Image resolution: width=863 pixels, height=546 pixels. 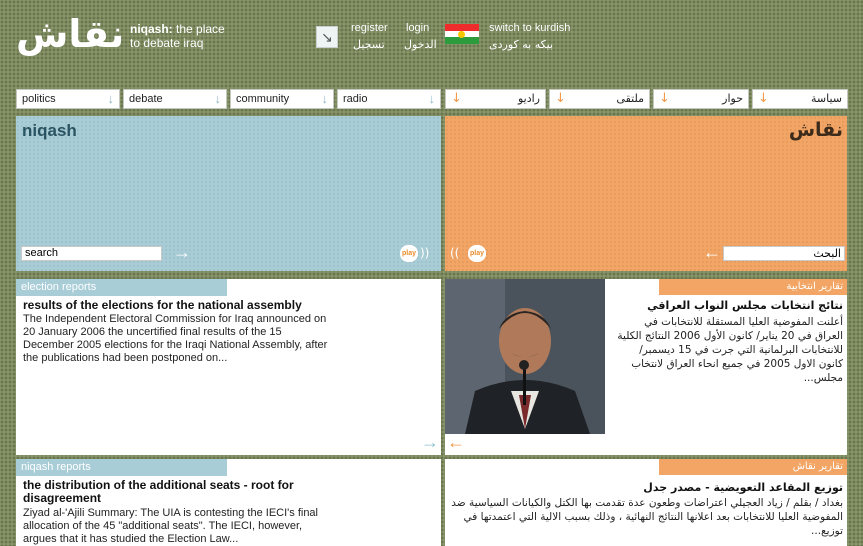 What do you see at coordinates (728, 306) in the screenshot?
I see `article-title-ar: نتائج انتخابات مجلس النواب العراقي` at bounding box center [728, 306].